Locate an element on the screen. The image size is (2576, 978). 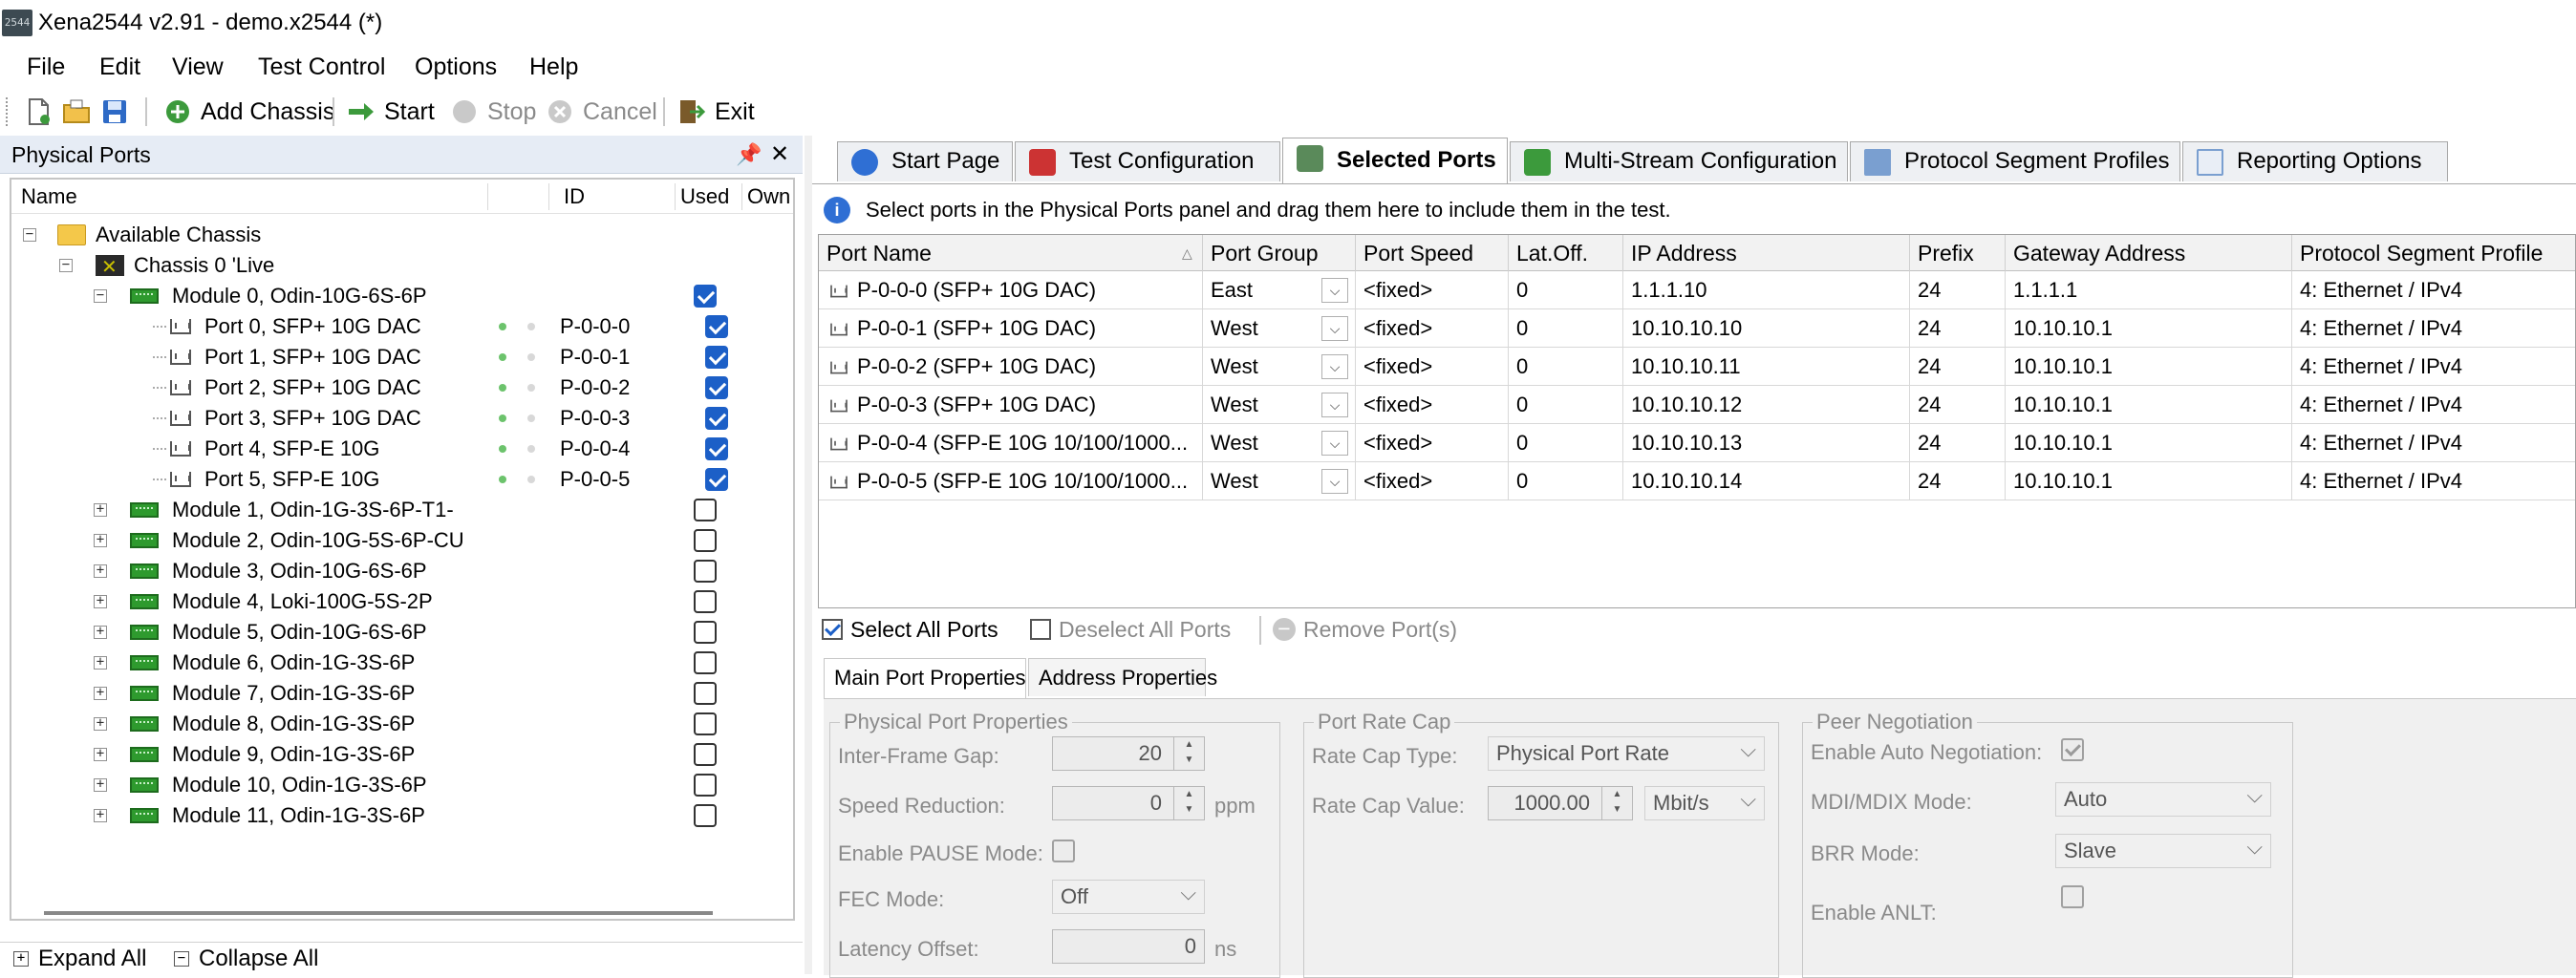
save-button is located at coordinates (114, 112).